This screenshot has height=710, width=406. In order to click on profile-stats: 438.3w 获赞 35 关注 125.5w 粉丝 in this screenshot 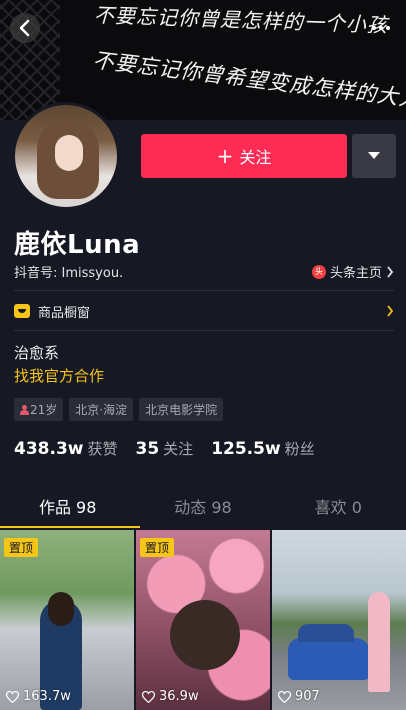, I will do `click(164, 448)`.